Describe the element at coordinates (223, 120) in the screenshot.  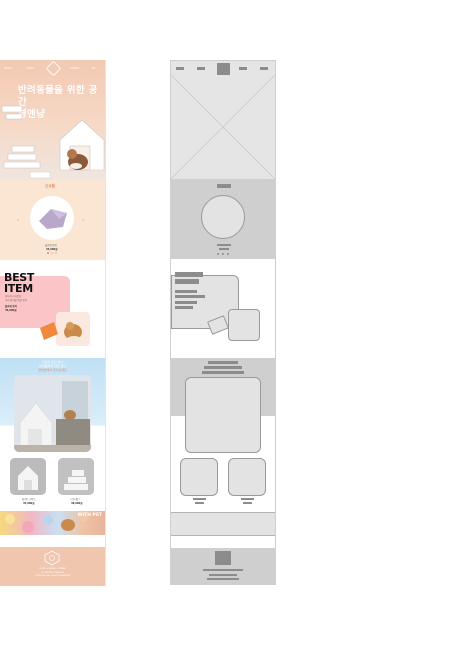
I see `wf-hero-block` at that location.